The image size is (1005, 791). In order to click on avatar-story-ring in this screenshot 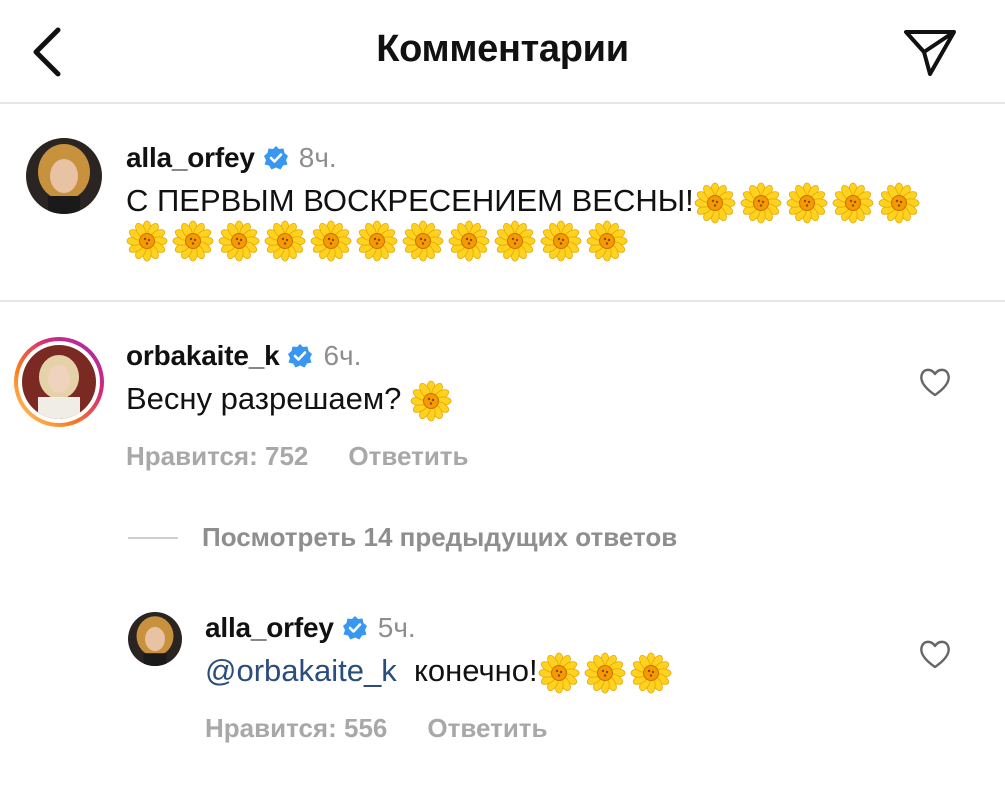, I will do `click(59, 382)`.